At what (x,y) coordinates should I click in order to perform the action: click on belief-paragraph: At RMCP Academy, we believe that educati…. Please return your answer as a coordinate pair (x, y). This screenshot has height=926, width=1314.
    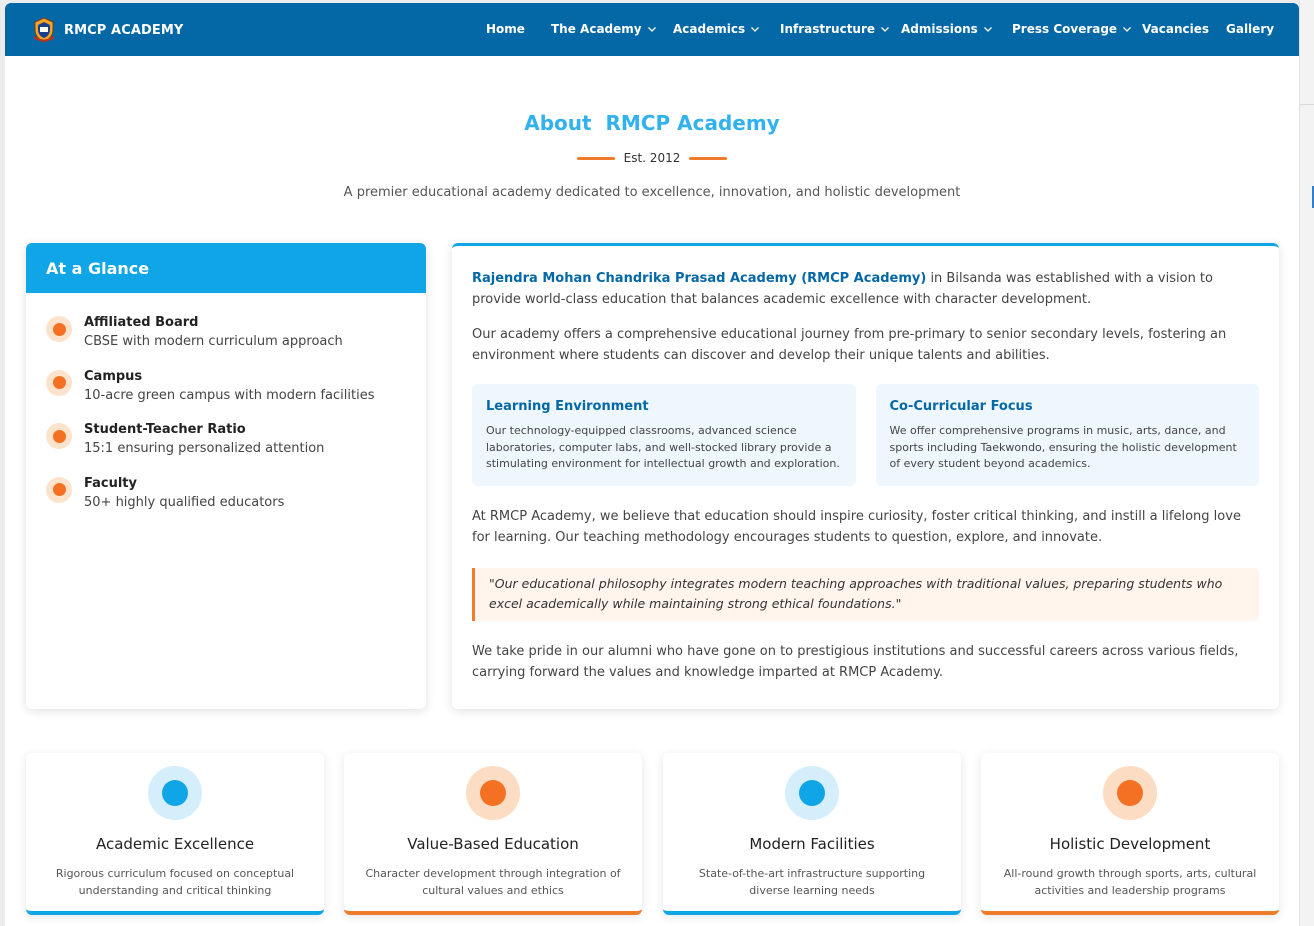
    Looking at the image, I should click on (856, 527).